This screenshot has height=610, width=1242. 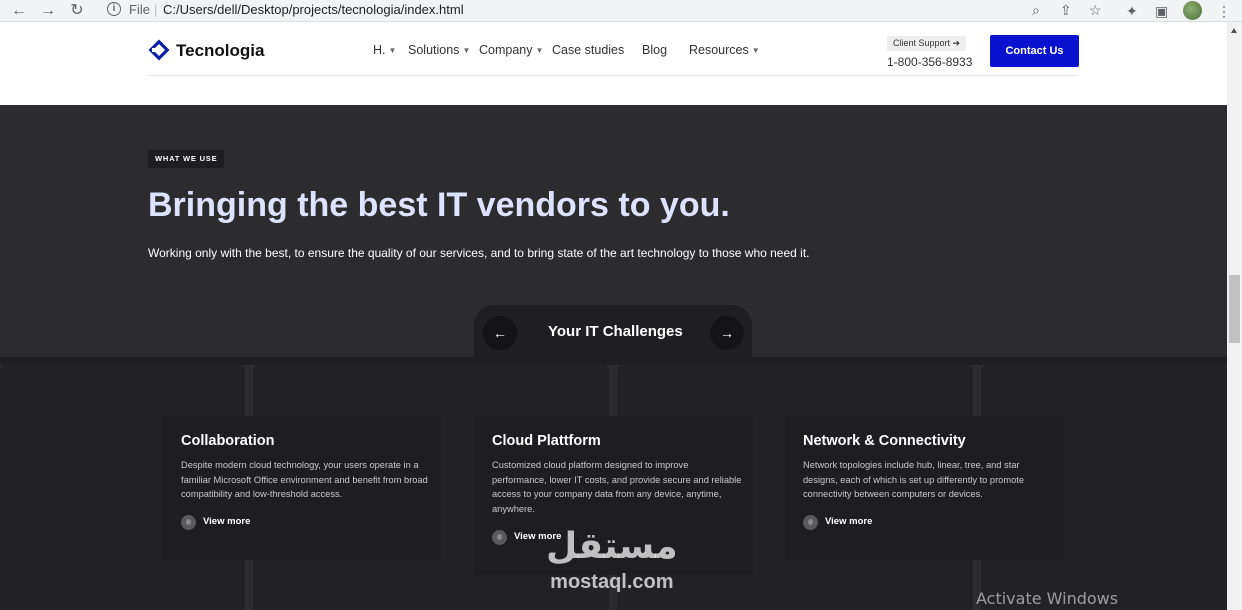 I want to click on watermark-arabic: مستقل, so click(x=612, y=546).